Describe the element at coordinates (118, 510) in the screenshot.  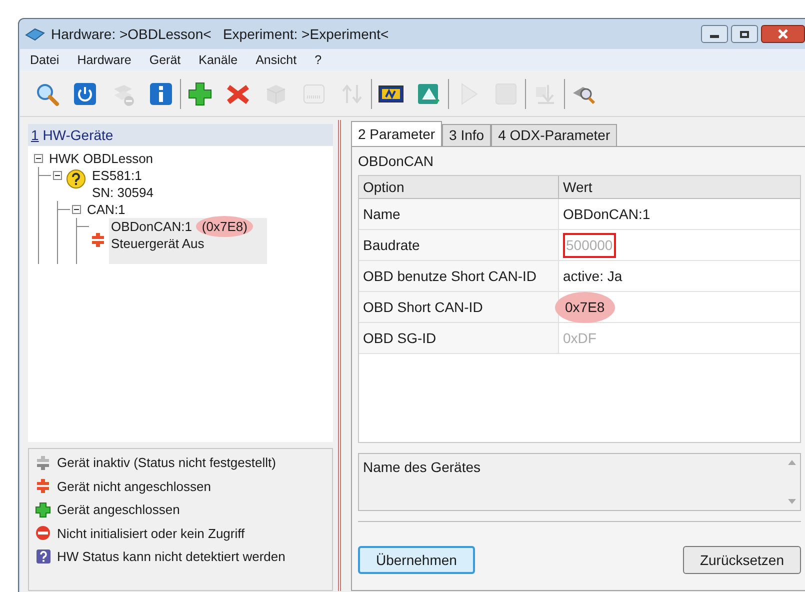
I see `legend-label: Gerät angeschlossen` at that location.